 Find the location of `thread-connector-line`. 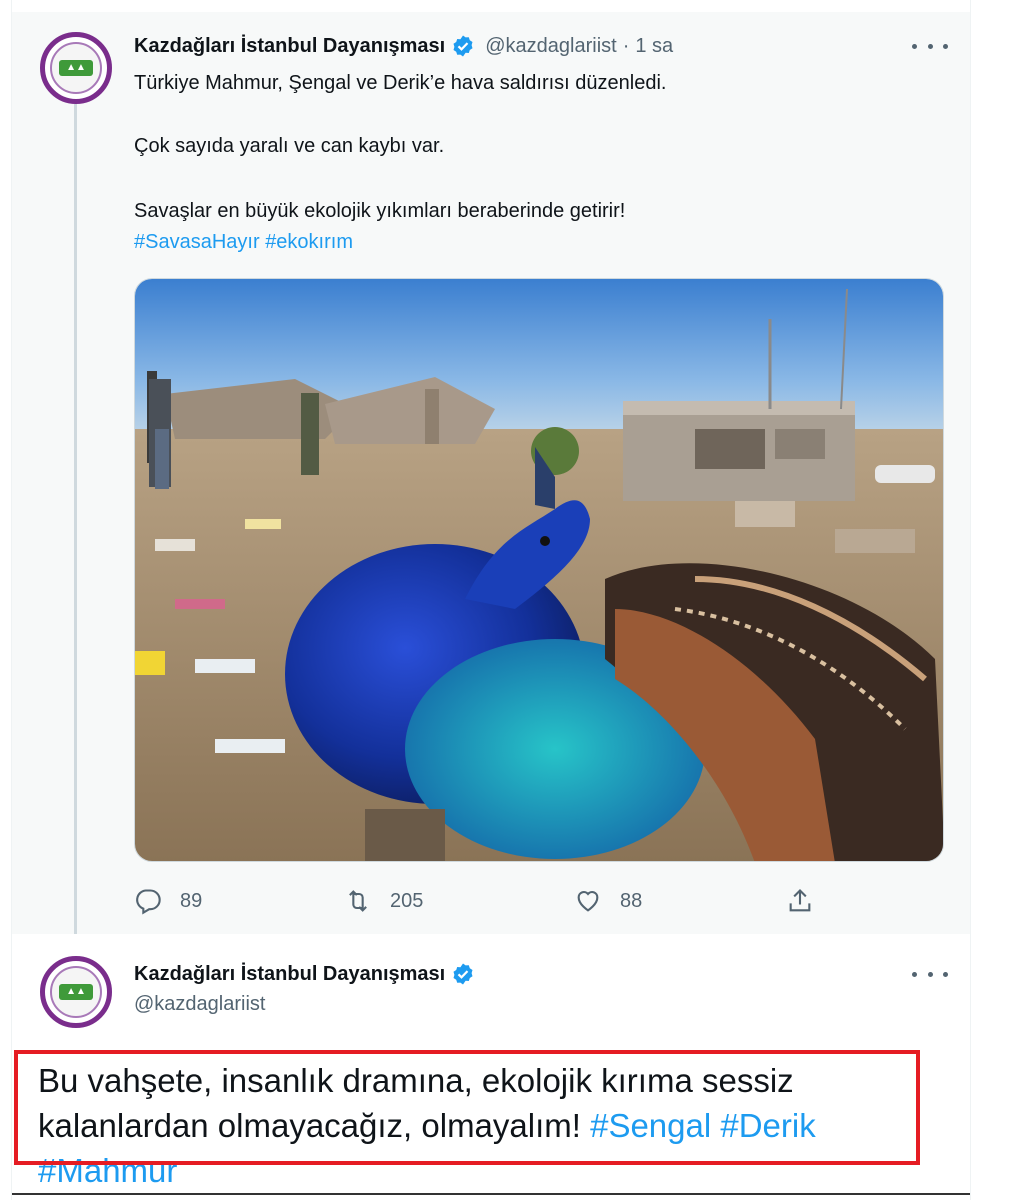

thread-connector-line is located at coordinates (75, 528).